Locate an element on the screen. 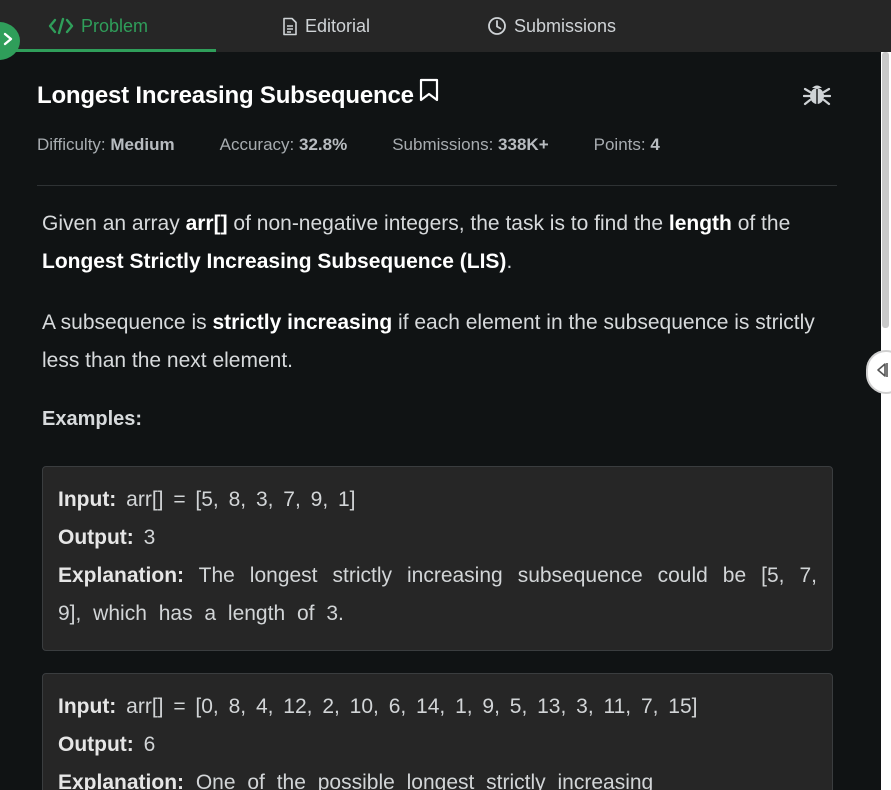  divider is located at coordinates (437, 185).